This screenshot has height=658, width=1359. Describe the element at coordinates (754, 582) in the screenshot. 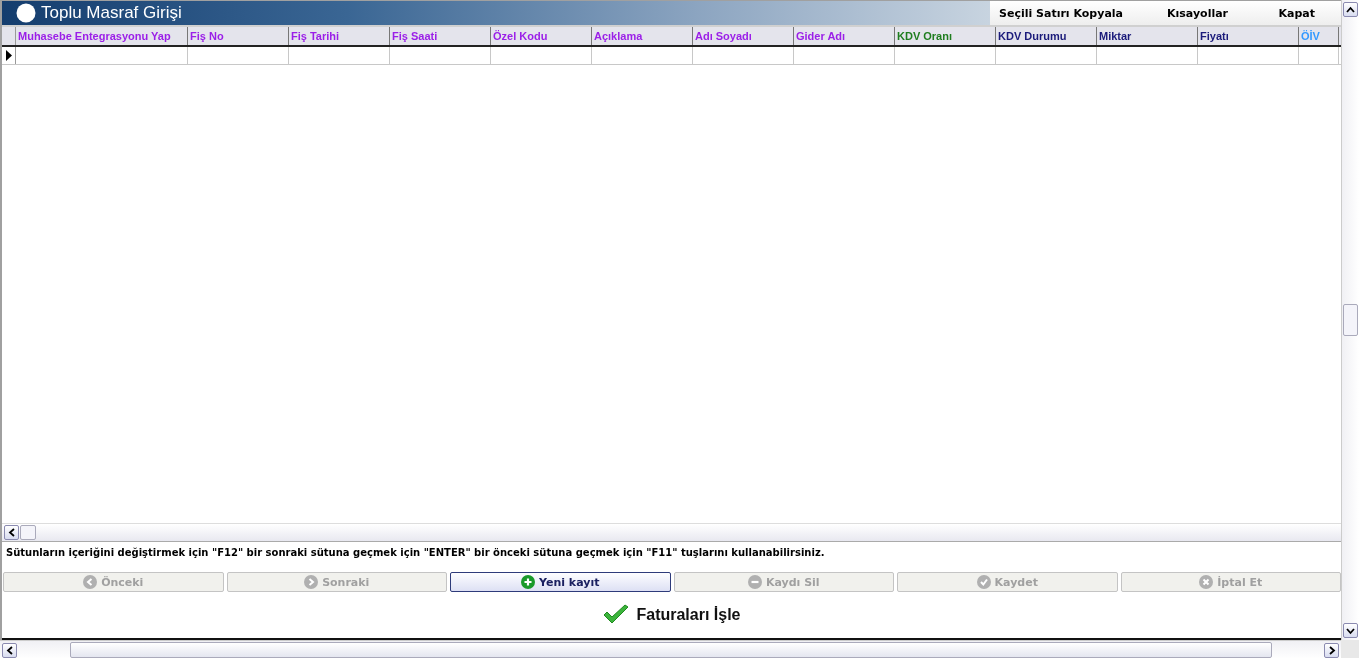

I see `minus-icon` at that location.